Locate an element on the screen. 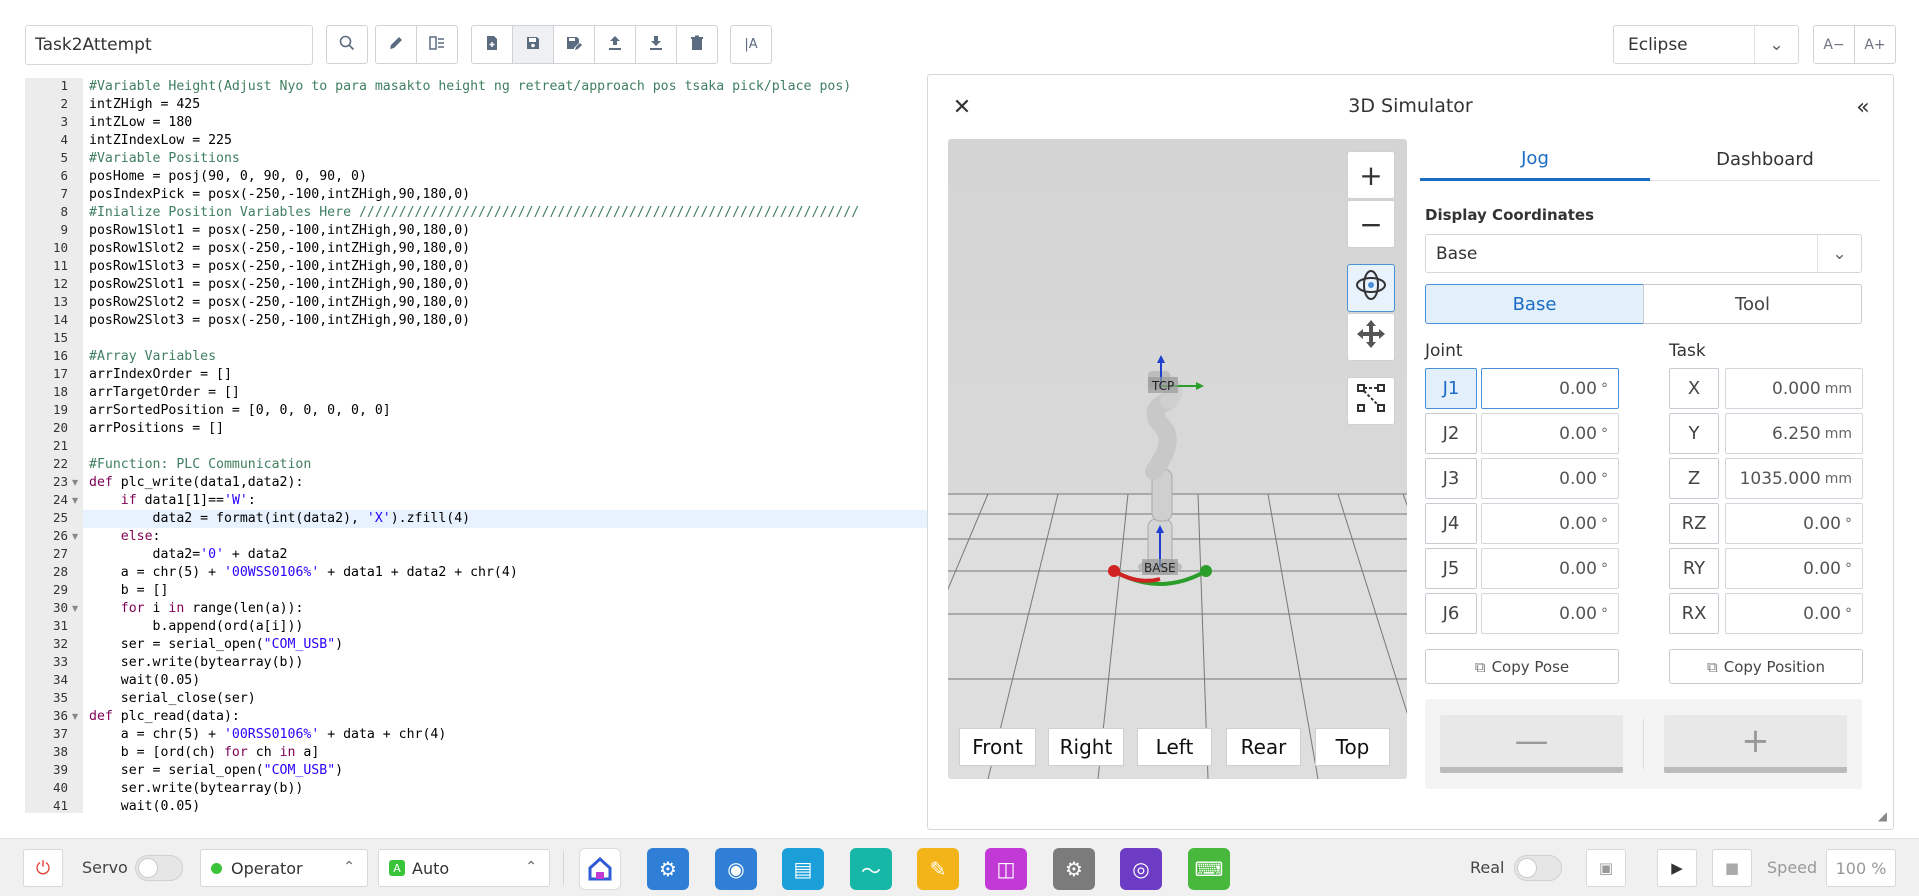  code-line: b.append(ord(a[i])) is located at coordinates (505, 627).